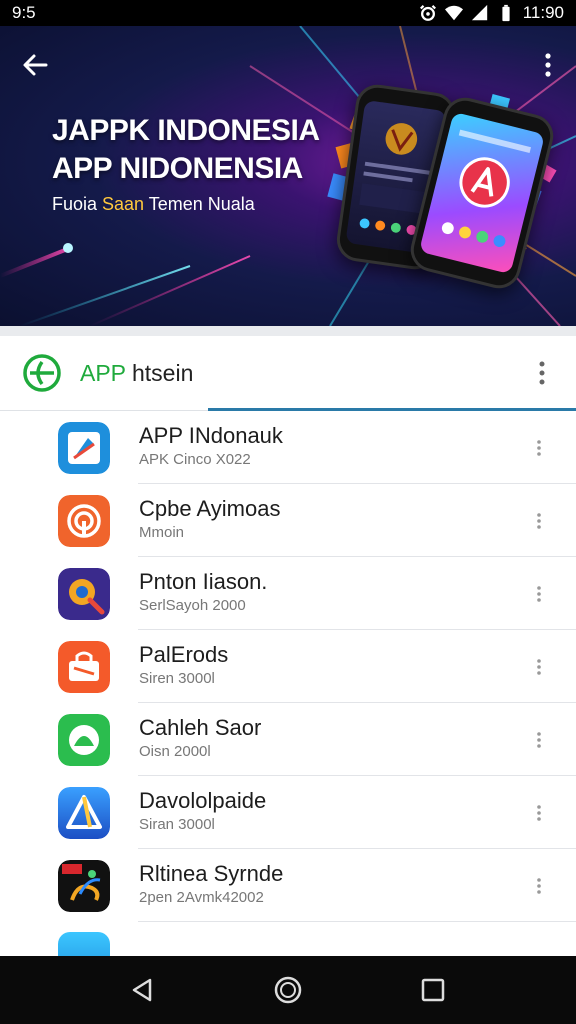 This screenshot has height=1024, width=576. What do you see at coordinates (288, 13) in the screenshot?
I see `status-bar: 9:5 11:90` at bounding box center [288, 13].